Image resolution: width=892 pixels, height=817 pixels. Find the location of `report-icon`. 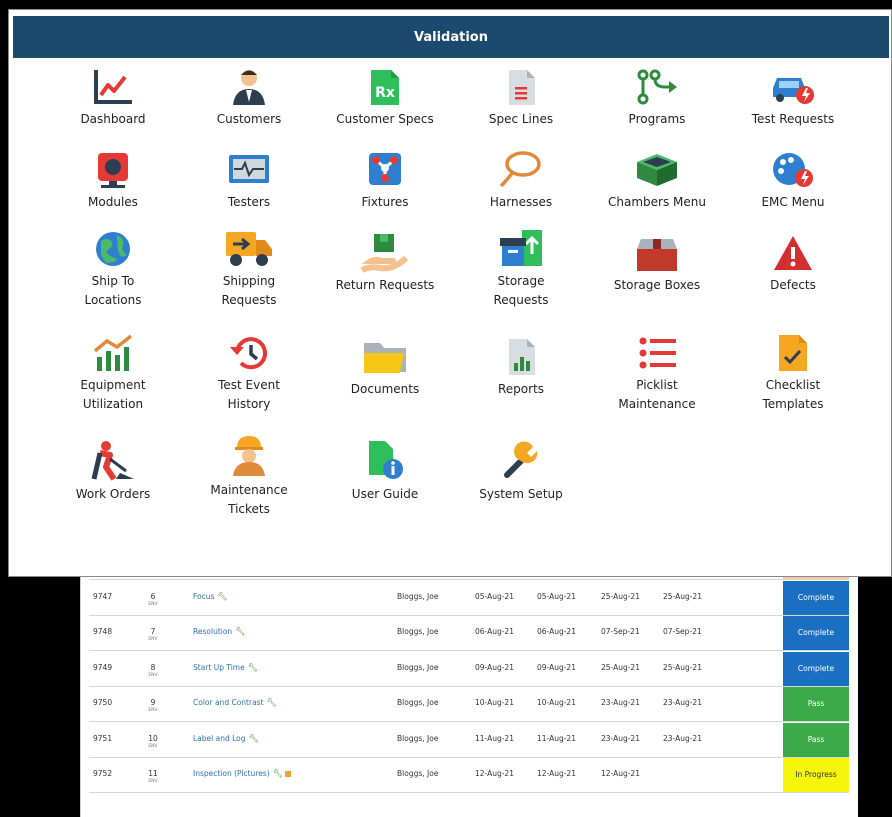

report-icon is located at coordinates (521, 357).